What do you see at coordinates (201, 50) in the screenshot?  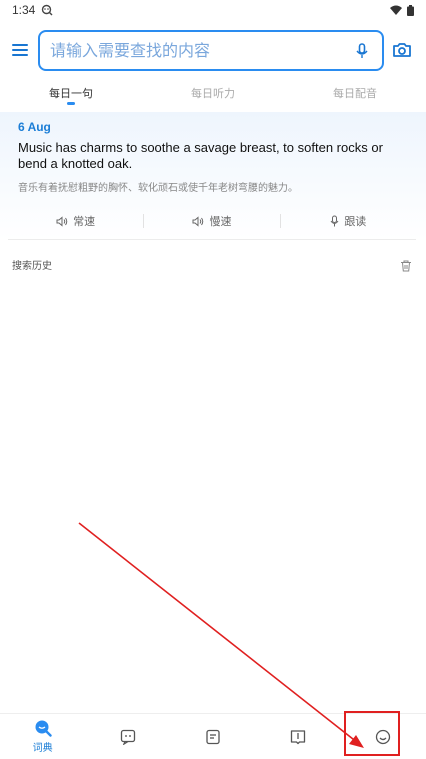 I see `search-input` at bounding box center [201, 50].